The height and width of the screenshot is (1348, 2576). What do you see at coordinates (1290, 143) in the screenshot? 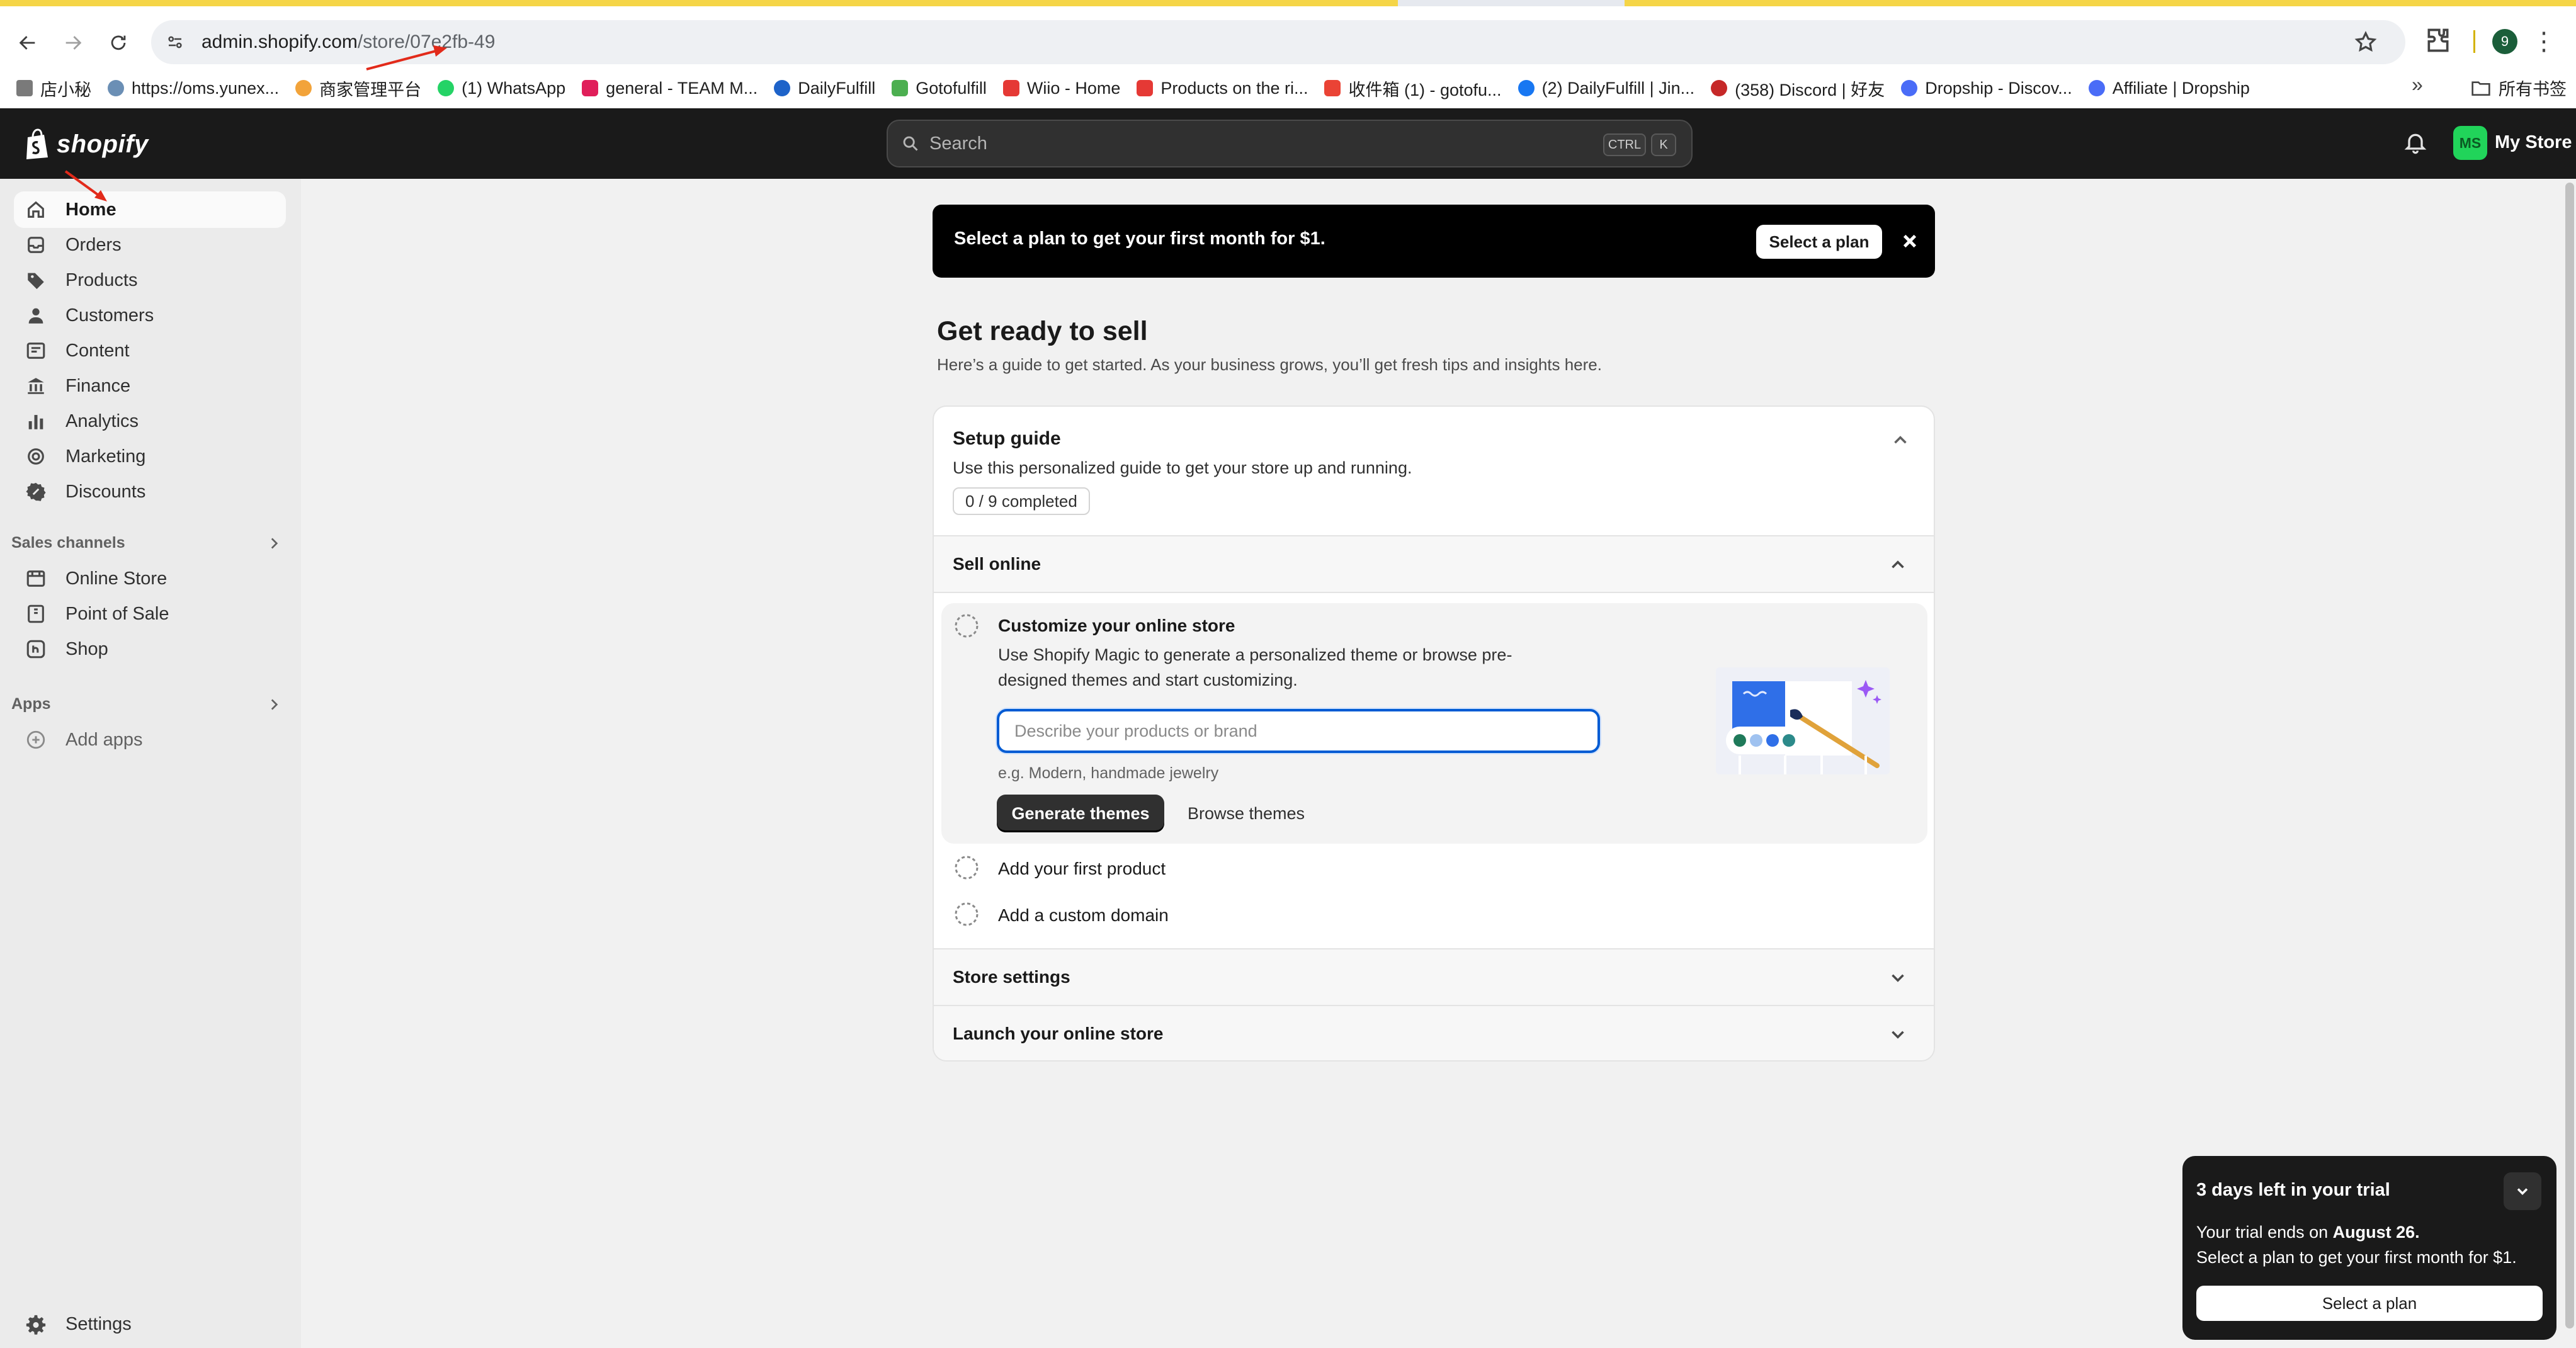
I see `search-input: Search CTRL K` at bounding box center [1290, 143].